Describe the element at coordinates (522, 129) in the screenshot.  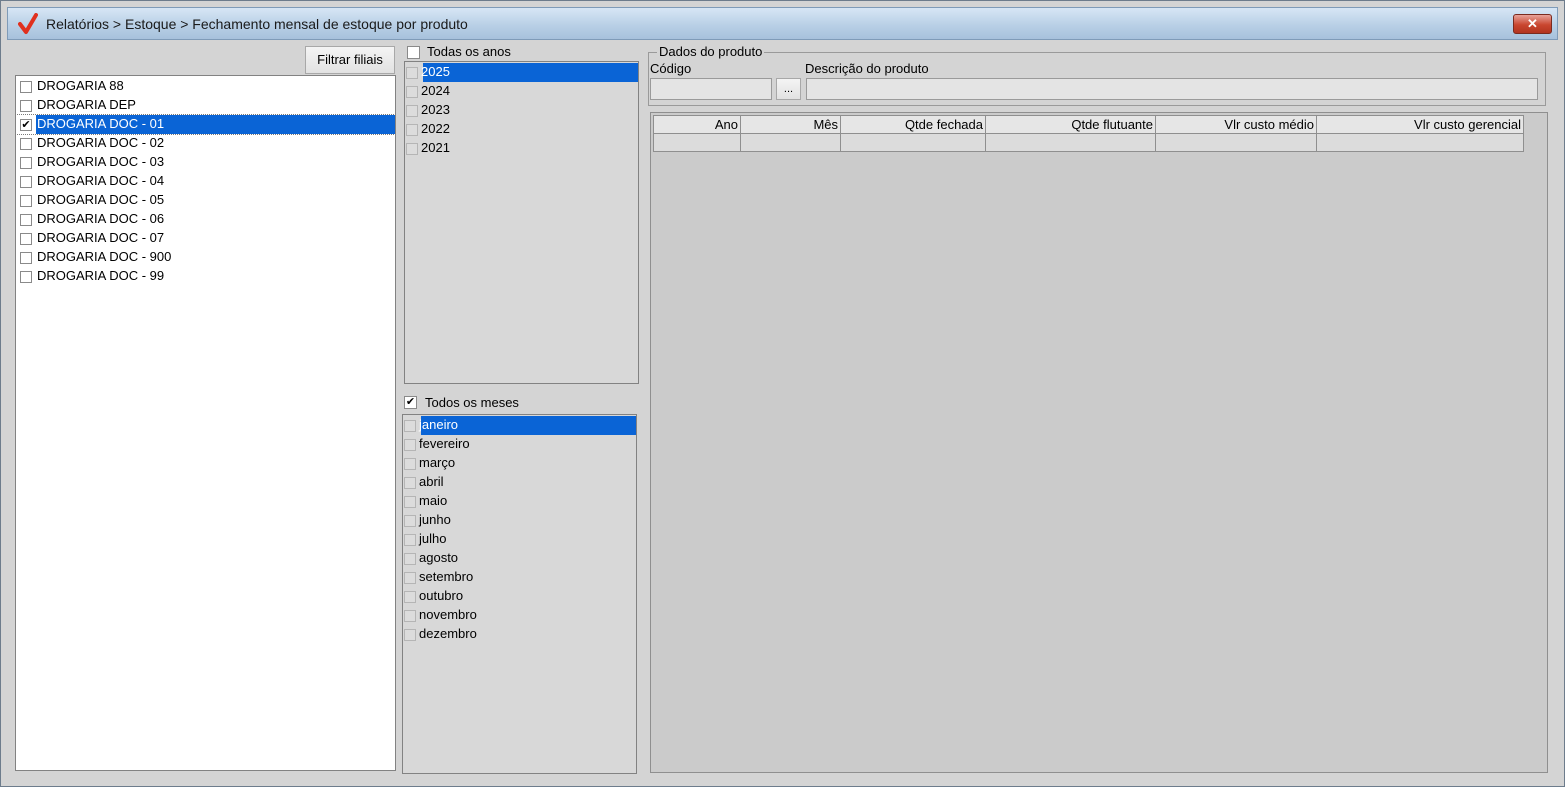
I see `year-item: 2022` at that location.